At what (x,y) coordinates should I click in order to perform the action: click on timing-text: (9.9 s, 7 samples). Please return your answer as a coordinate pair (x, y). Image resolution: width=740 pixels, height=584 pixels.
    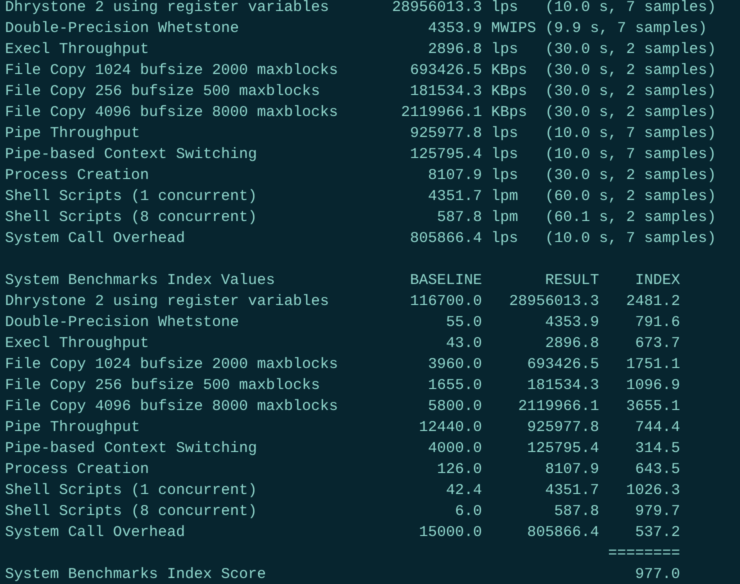
    Looking at the image, I should click on (626, 28).